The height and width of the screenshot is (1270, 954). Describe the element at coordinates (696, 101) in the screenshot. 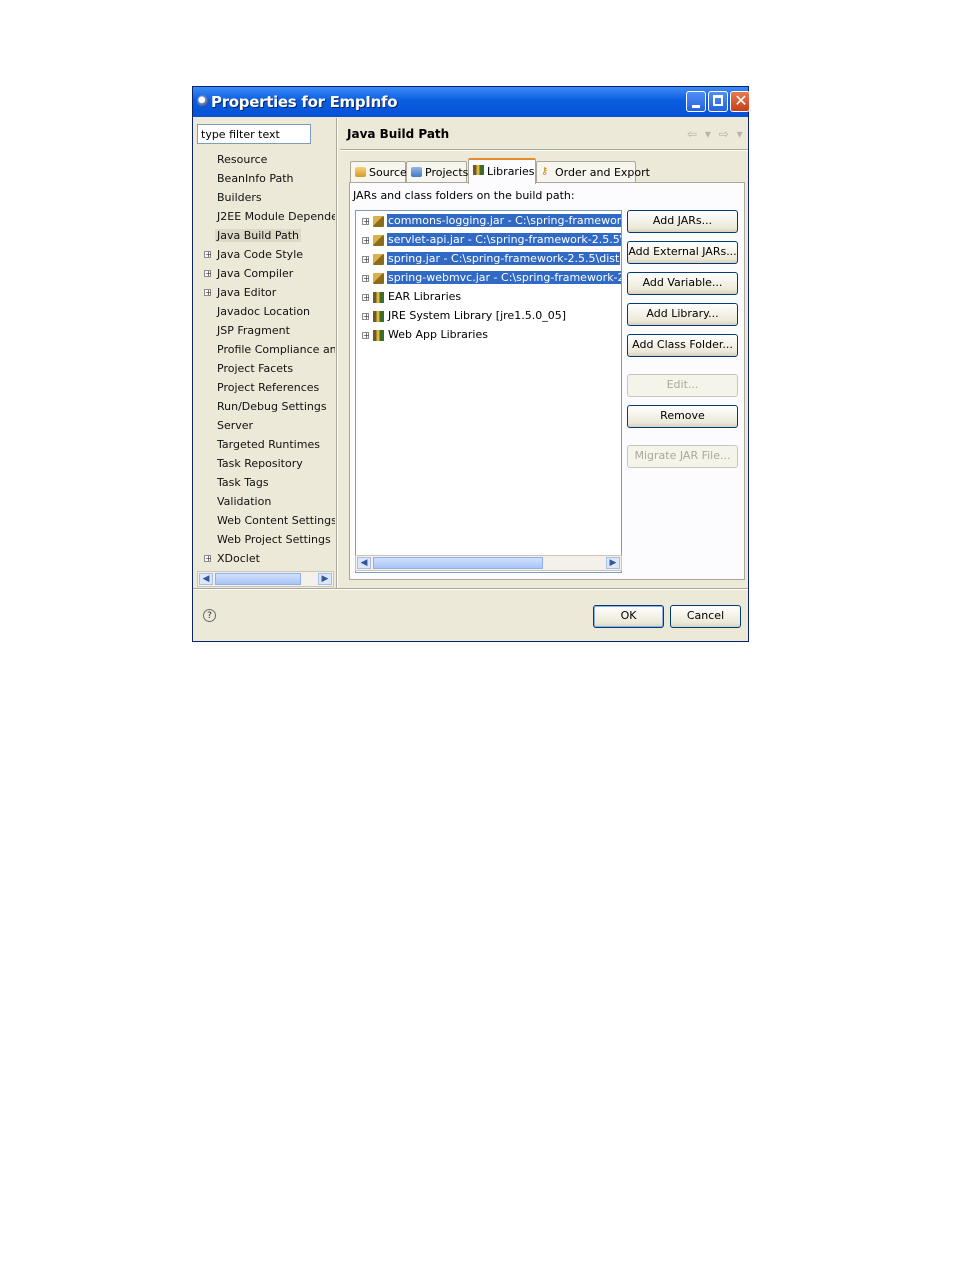

I see `minimize-button` at that location.